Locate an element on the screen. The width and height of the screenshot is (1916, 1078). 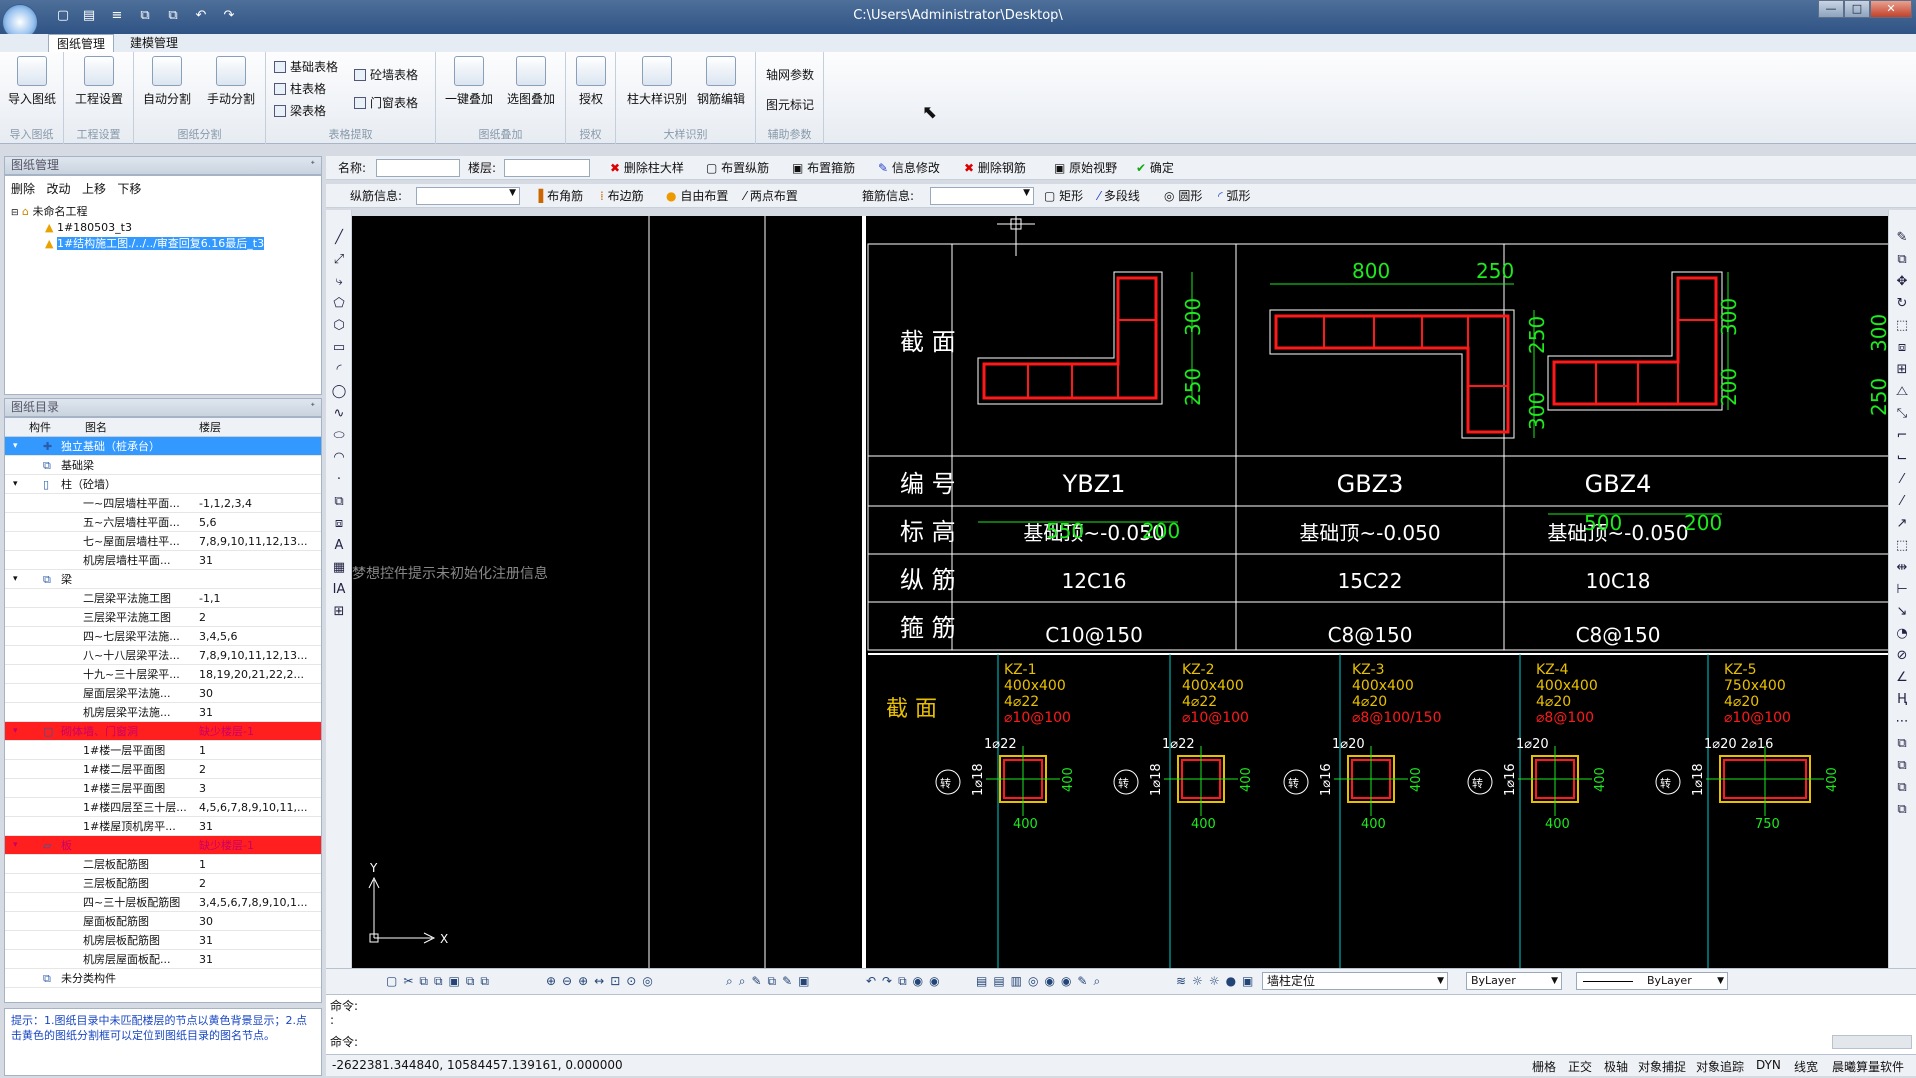
delete-column-detail-button: ✖ 删除柱大样 is located at coordinates (647, 168).